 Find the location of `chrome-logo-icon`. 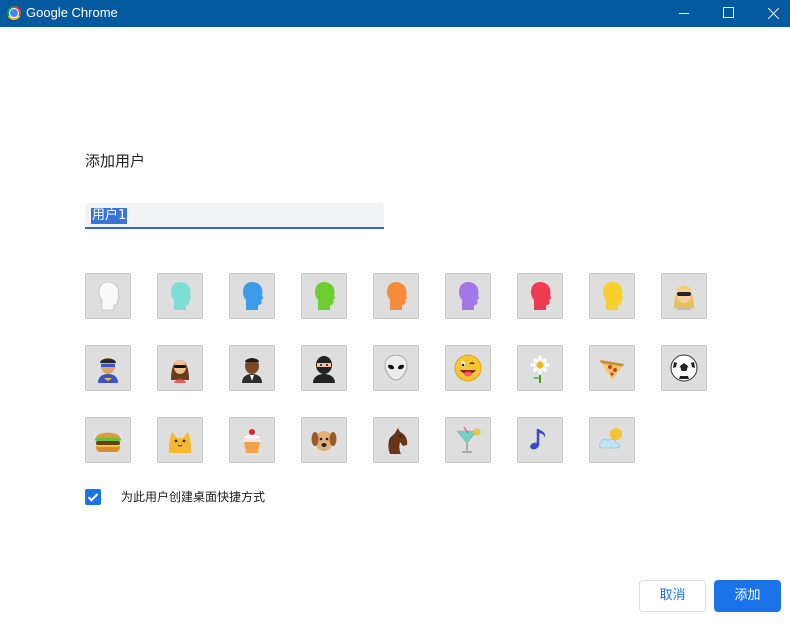

chrome-logo-icon is located at coordinates (14, 13).